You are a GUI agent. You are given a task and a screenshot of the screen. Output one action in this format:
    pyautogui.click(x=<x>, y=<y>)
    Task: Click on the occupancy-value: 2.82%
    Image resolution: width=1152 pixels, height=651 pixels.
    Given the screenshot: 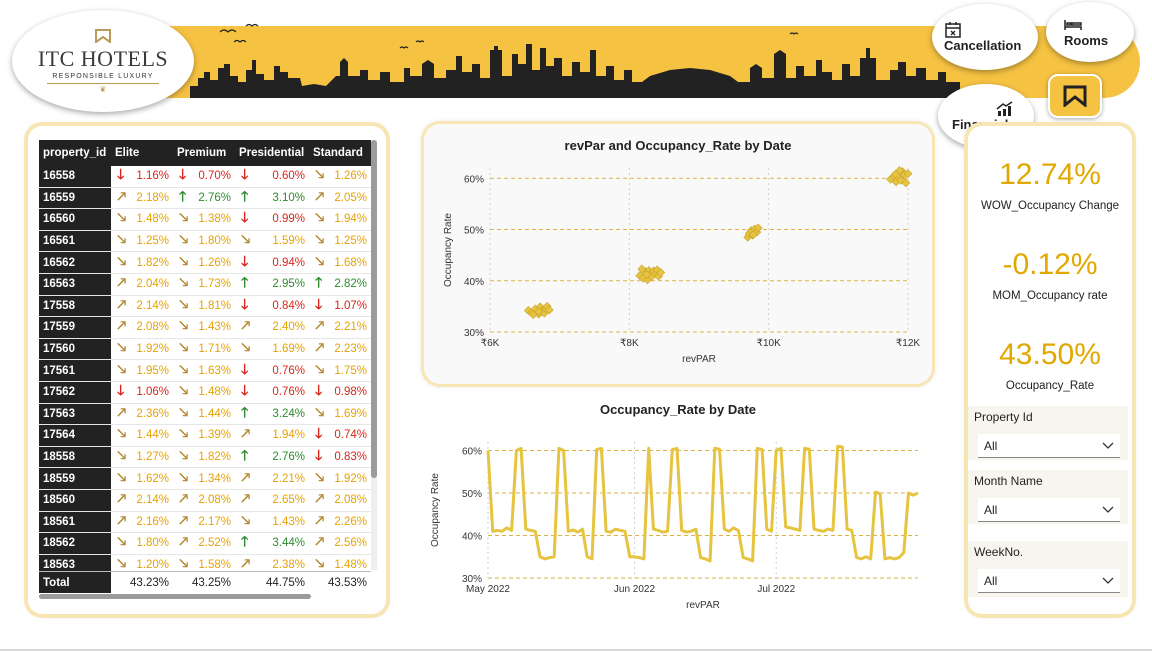 What is the action you would take?
    pyautogui.click(x=350, y=284)
    